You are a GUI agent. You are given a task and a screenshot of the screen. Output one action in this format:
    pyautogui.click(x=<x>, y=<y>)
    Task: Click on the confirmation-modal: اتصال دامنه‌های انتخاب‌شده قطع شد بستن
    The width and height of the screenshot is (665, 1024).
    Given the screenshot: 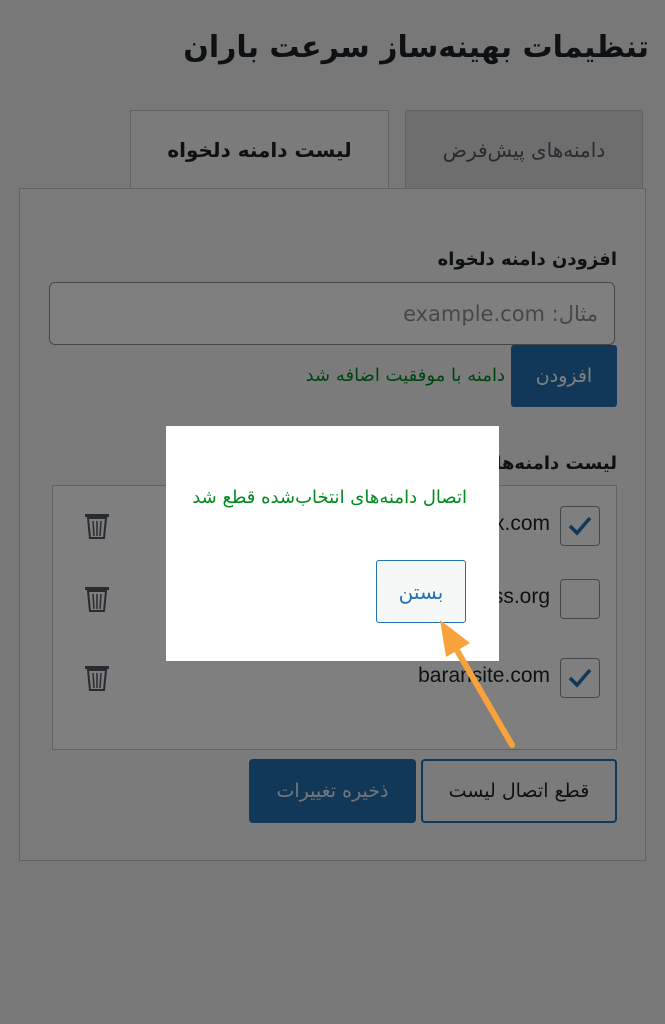 What is the action you would take?
    pyautogui.click(x=332, y=543)
    